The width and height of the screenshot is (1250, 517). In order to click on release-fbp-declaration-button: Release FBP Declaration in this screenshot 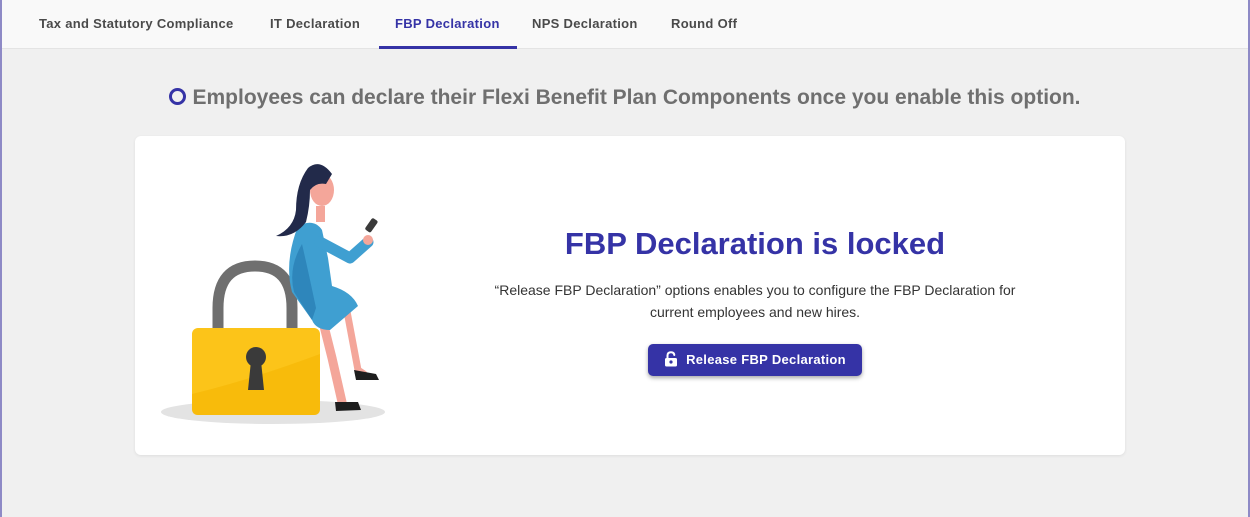, I will do `click(755, 360)`.